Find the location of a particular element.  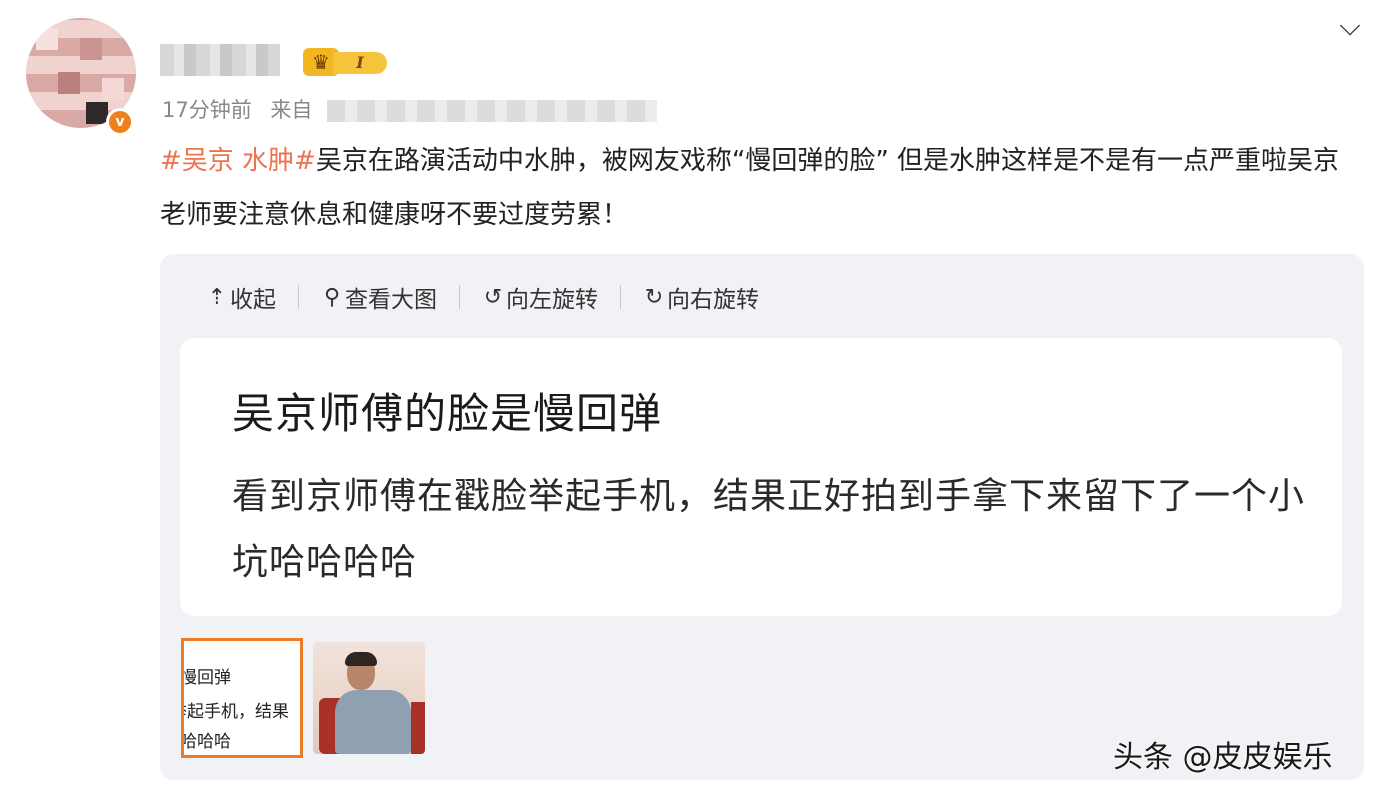

image-body: 看到京师傅在戳脸举起手机，结果正好拍到手拿下来留下了一个小坑哈哈哈哈 is located at coordinates (769, 529).